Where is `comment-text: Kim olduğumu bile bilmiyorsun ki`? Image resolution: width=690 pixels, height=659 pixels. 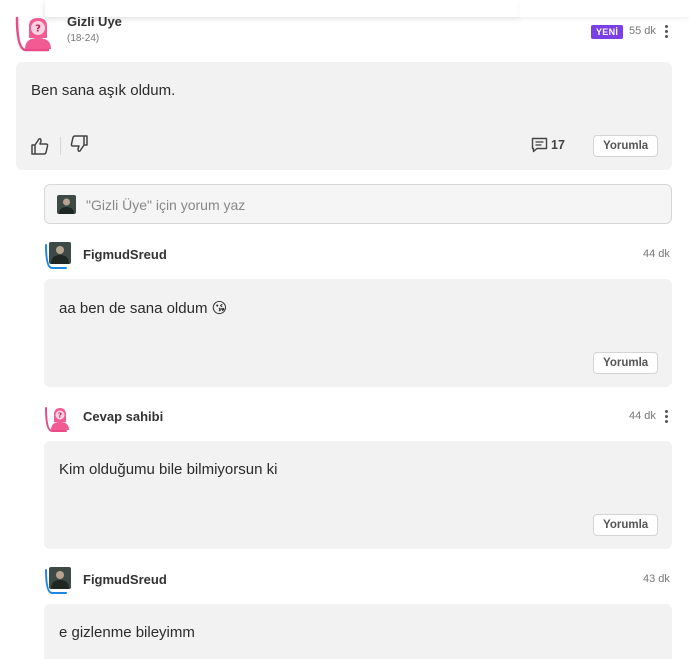 comment-text: Kim olduğumu bile bilmiyorsun ki is located at coordinates (168, 469).